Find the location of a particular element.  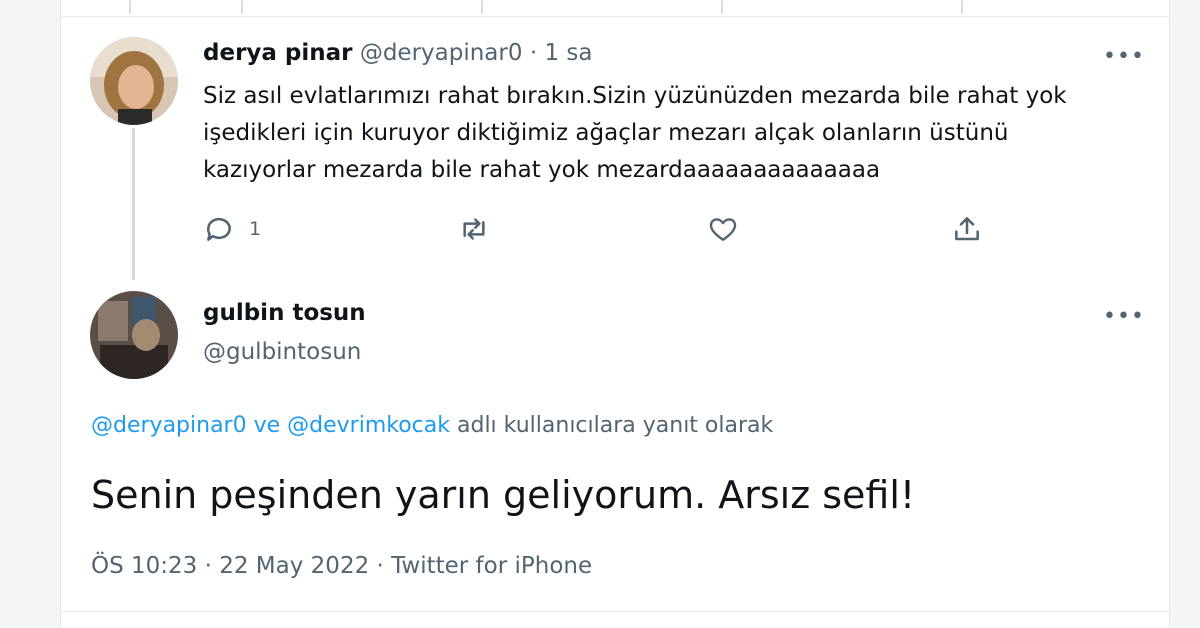

reply-author-line: derya pinar @deryapinar0 · 1 sa is located at coordinates (397, 53).